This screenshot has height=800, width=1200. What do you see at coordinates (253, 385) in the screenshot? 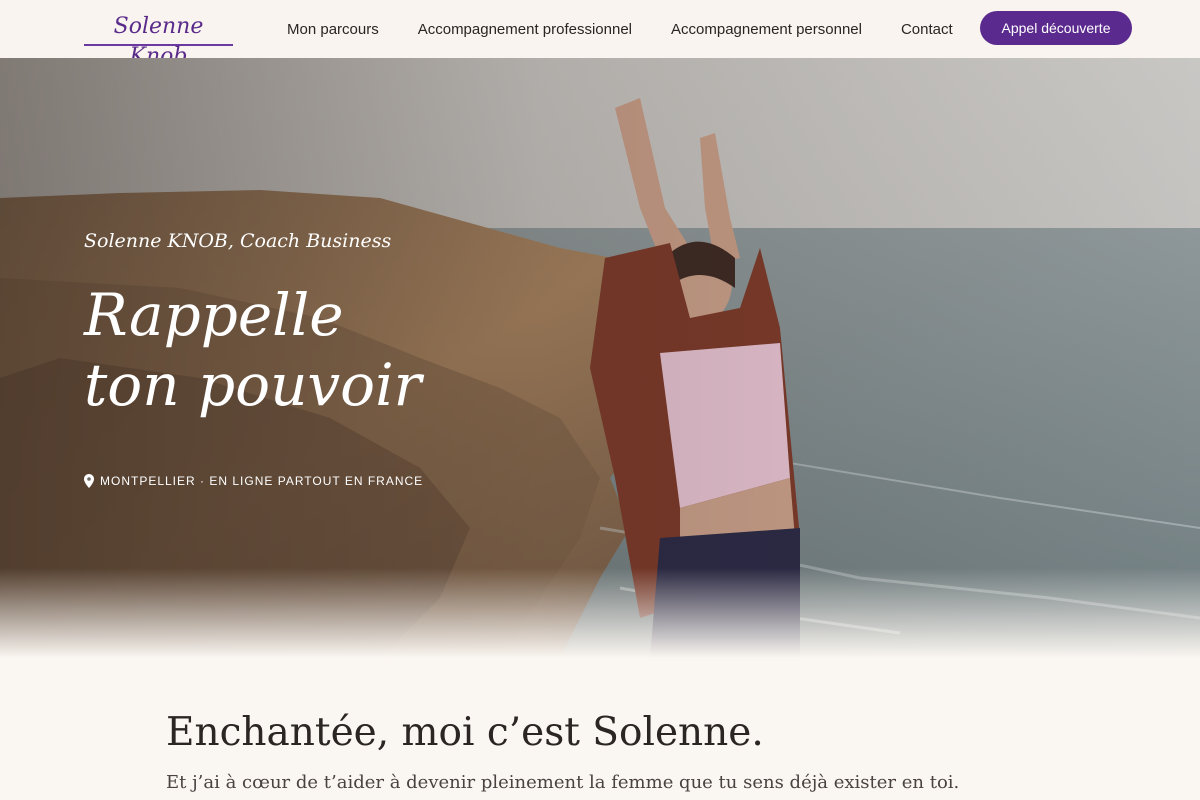
I see `hero-title-line-2: ton pouvoir` at bounding box center [253, 385].